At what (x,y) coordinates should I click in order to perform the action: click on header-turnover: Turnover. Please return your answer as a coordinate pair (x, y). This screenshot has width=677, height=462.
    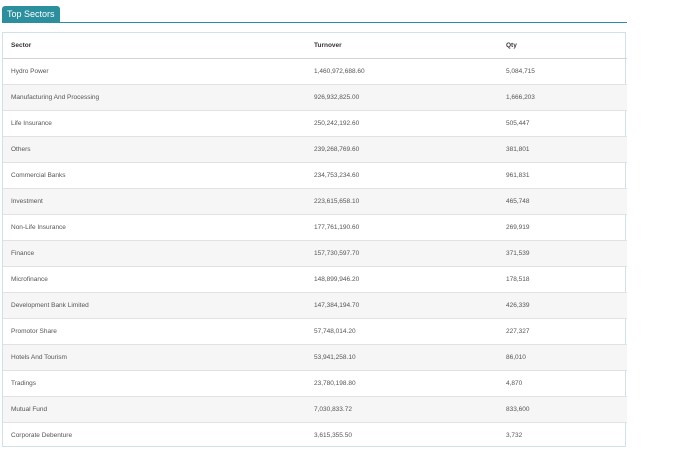
    Looking at the image, I should click on (402, 46).